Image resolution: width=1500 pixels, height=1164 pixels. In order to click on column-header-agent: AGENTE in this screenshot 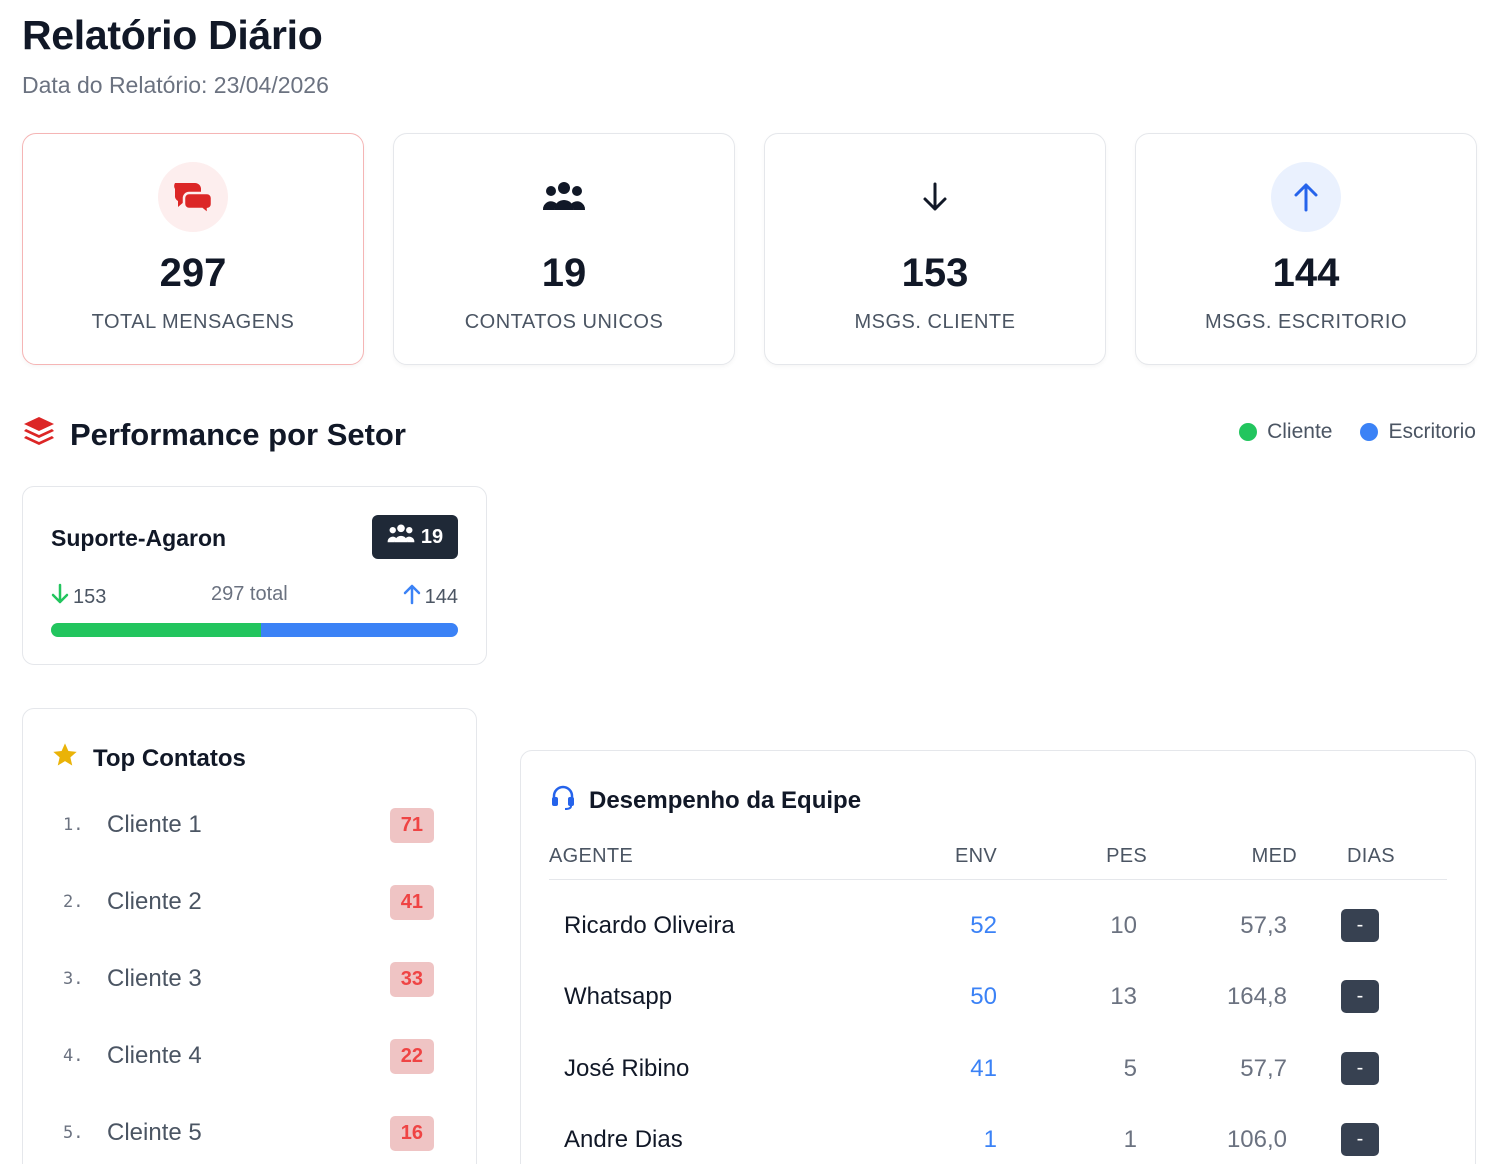, I will do `click(591, 856)`.